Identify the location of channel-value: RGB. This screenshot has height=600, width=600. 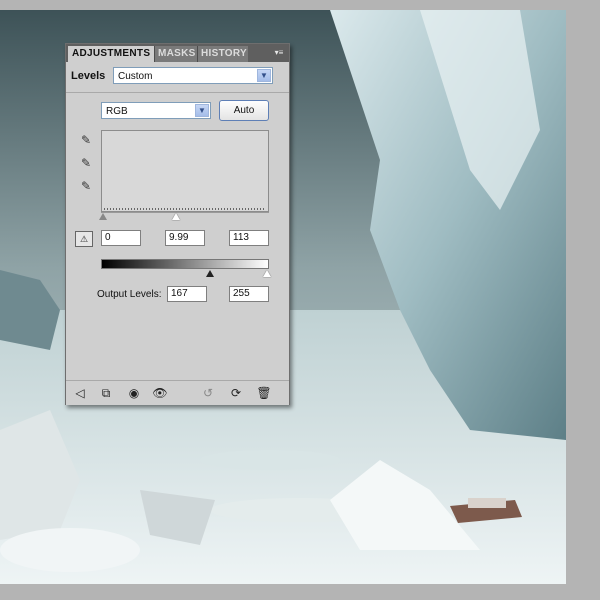
(117, 111).